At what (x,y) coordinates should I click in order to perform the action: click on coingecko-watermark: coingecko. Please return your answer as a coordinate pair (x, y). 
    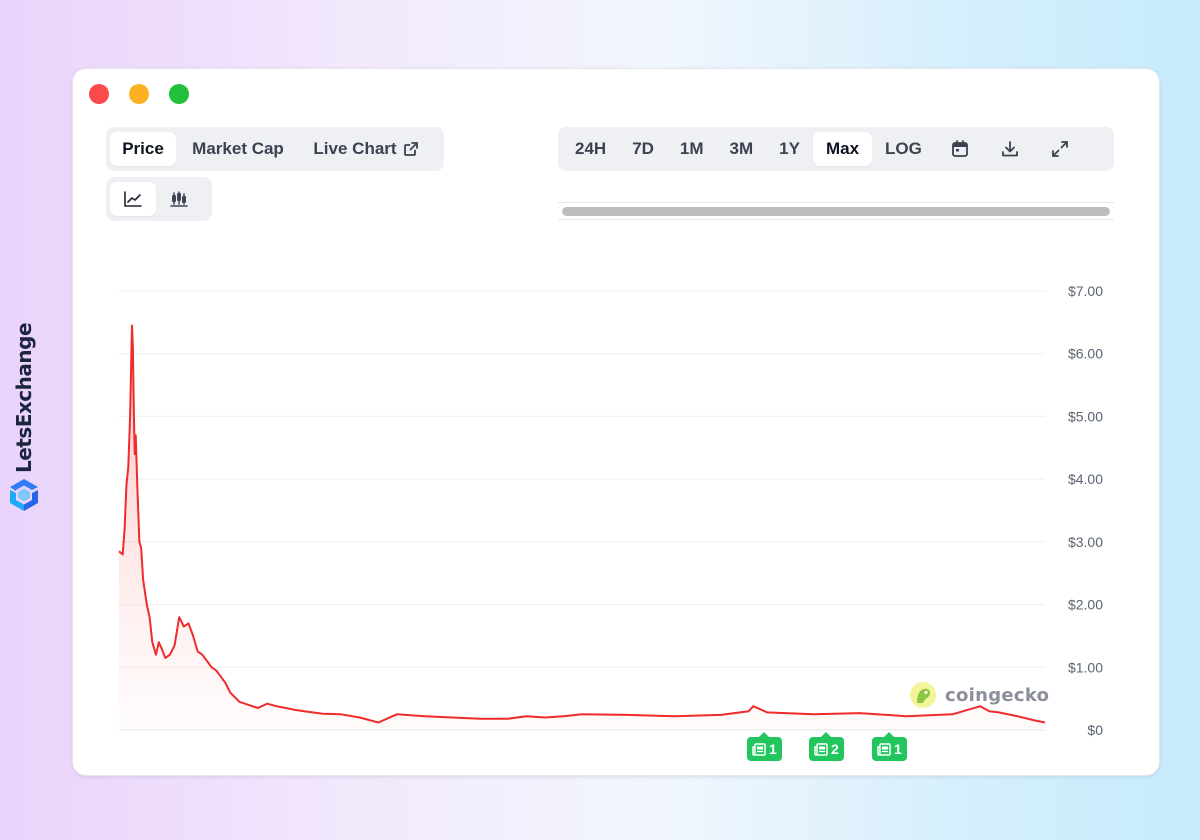
    Looking at the image, I should click on (979, 695).